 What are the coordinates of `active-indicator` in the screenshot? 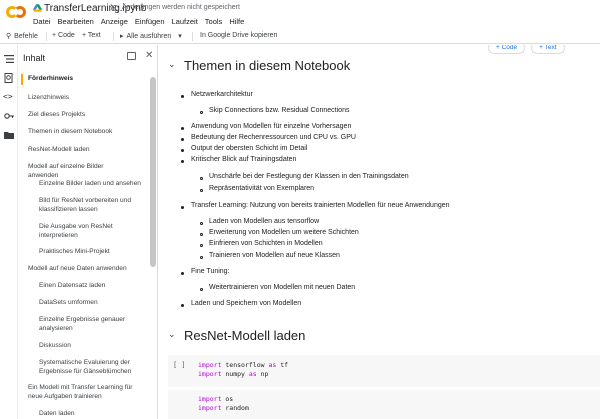 It's located at (22, 79).